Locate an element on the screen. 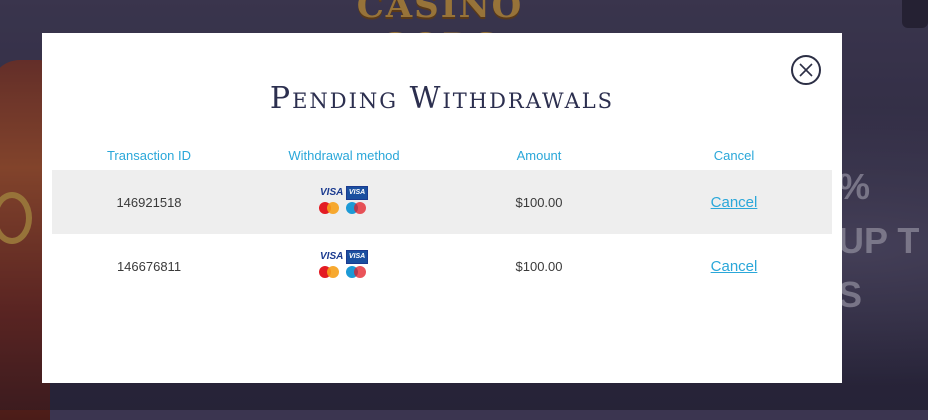  table-row: 146921518 VISA VISA $100.00 Cancel is located at coordinates (442, 202).